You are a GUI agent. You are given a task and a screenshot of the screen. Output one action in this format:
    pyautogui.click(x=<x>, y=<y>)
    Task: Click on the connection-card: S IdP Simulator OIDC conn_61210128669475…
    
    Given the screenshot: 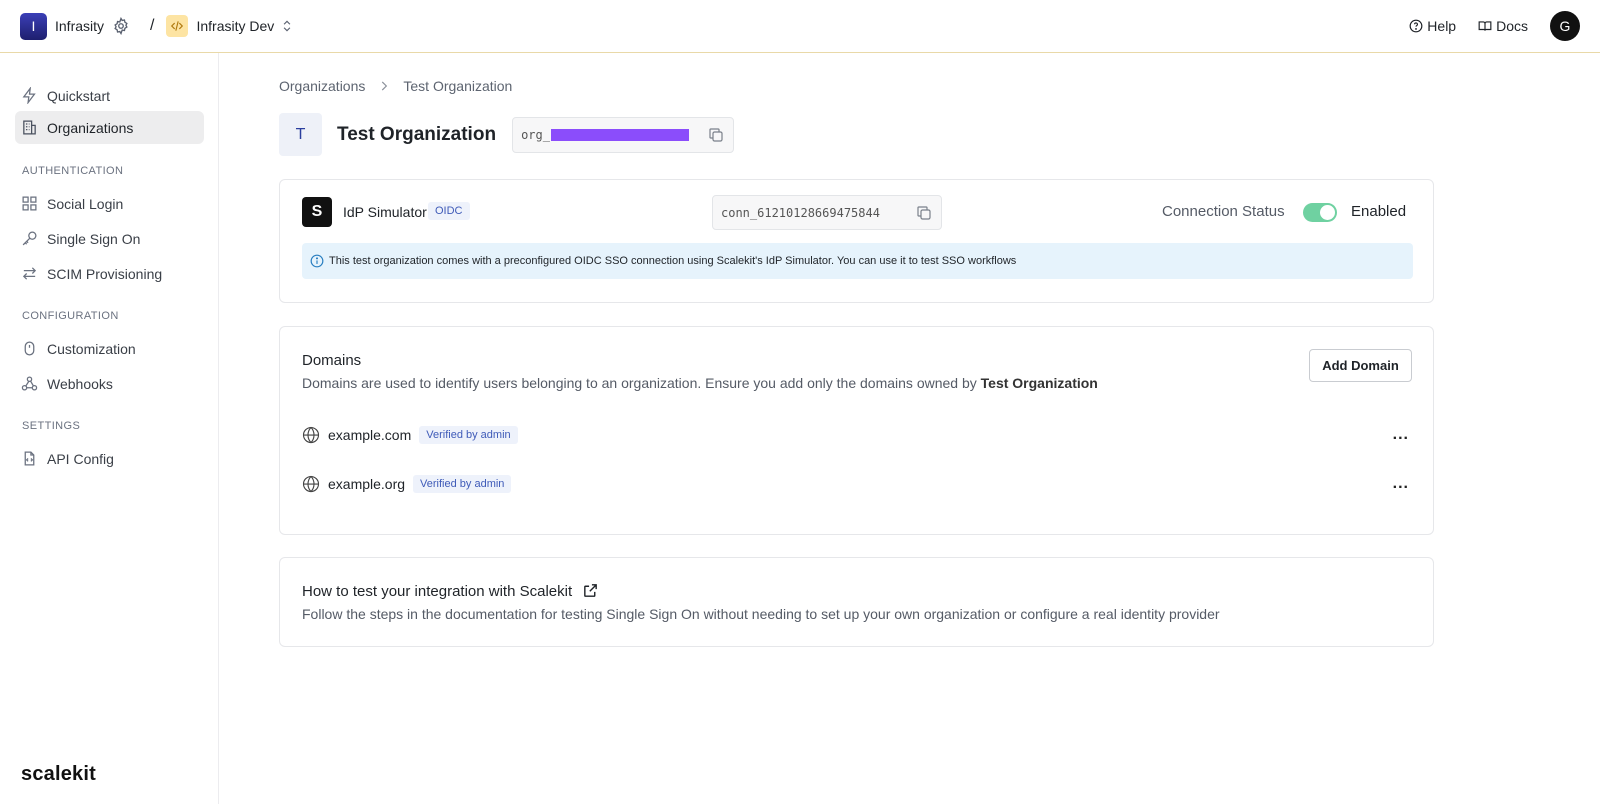 What is the action you would take?
    pyautogui.click(x=856, y=241)
    